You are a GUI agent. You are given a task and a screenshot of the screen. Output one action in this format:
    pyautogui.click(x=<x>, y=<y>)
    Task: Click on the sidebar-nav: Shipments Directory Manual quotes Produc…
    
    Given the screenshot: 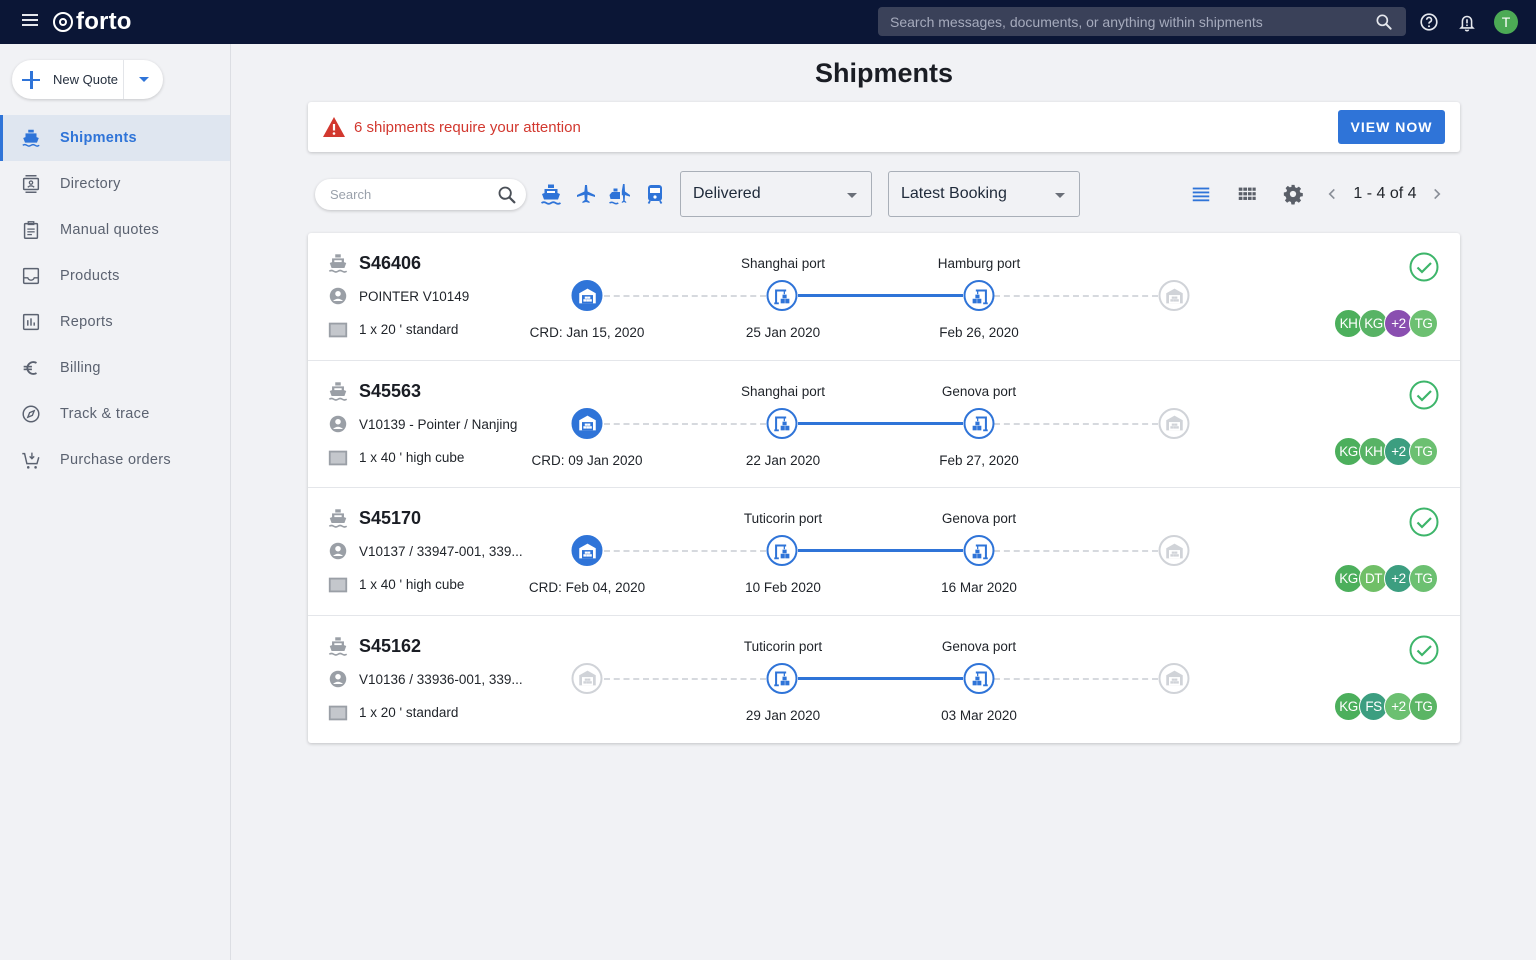 What is the action you would take?
    pyautogui.click(x=115, y=299)
    